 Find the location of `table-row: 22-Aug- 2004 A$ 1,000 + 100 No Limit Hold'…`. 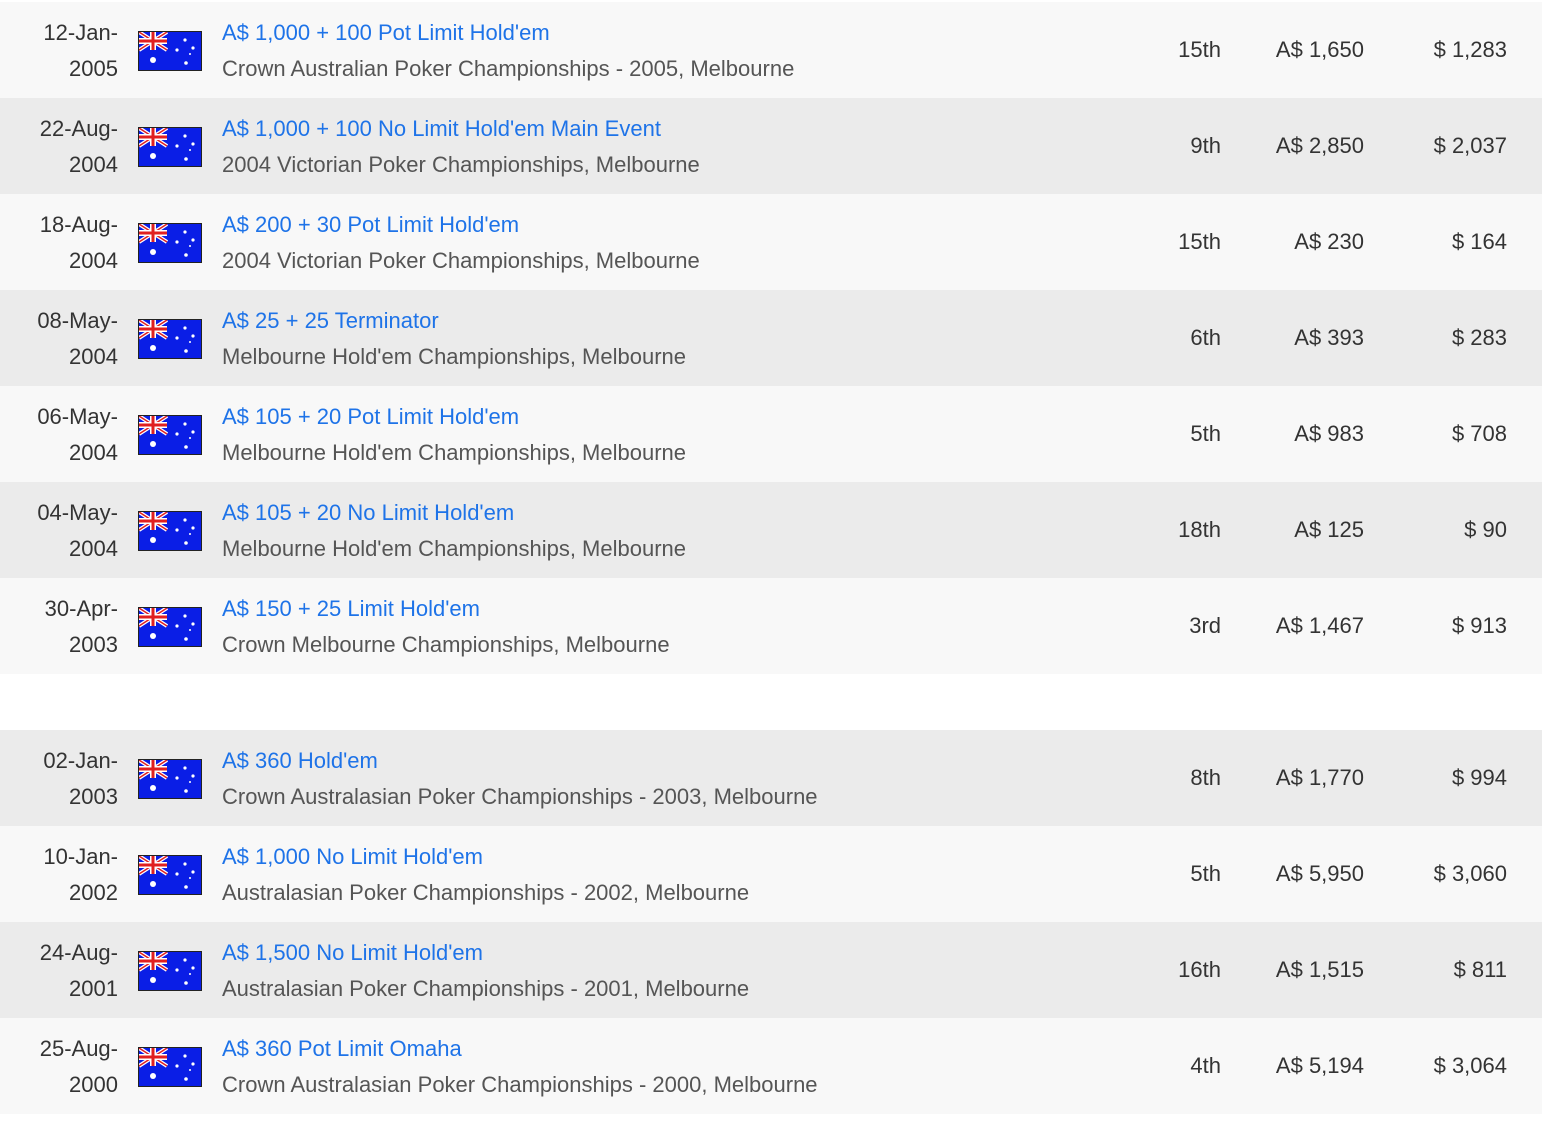

table-row: 22-Aug- 2004 A$ 1,000 + 100 No Limit Hold'… is located at coordinates (771, 146).